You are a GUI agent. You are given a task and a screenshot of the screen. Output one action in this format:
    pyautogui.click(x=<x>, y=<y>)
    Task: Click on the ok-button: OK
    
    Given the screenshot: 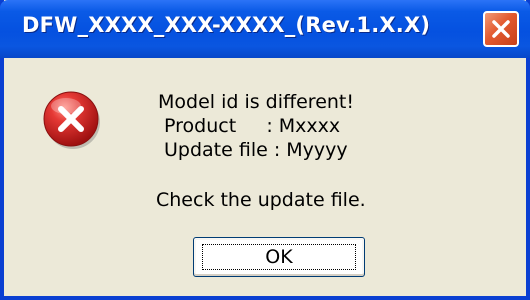 What is the action you would take?
    pyautogui.click(x=279, y=257)
    